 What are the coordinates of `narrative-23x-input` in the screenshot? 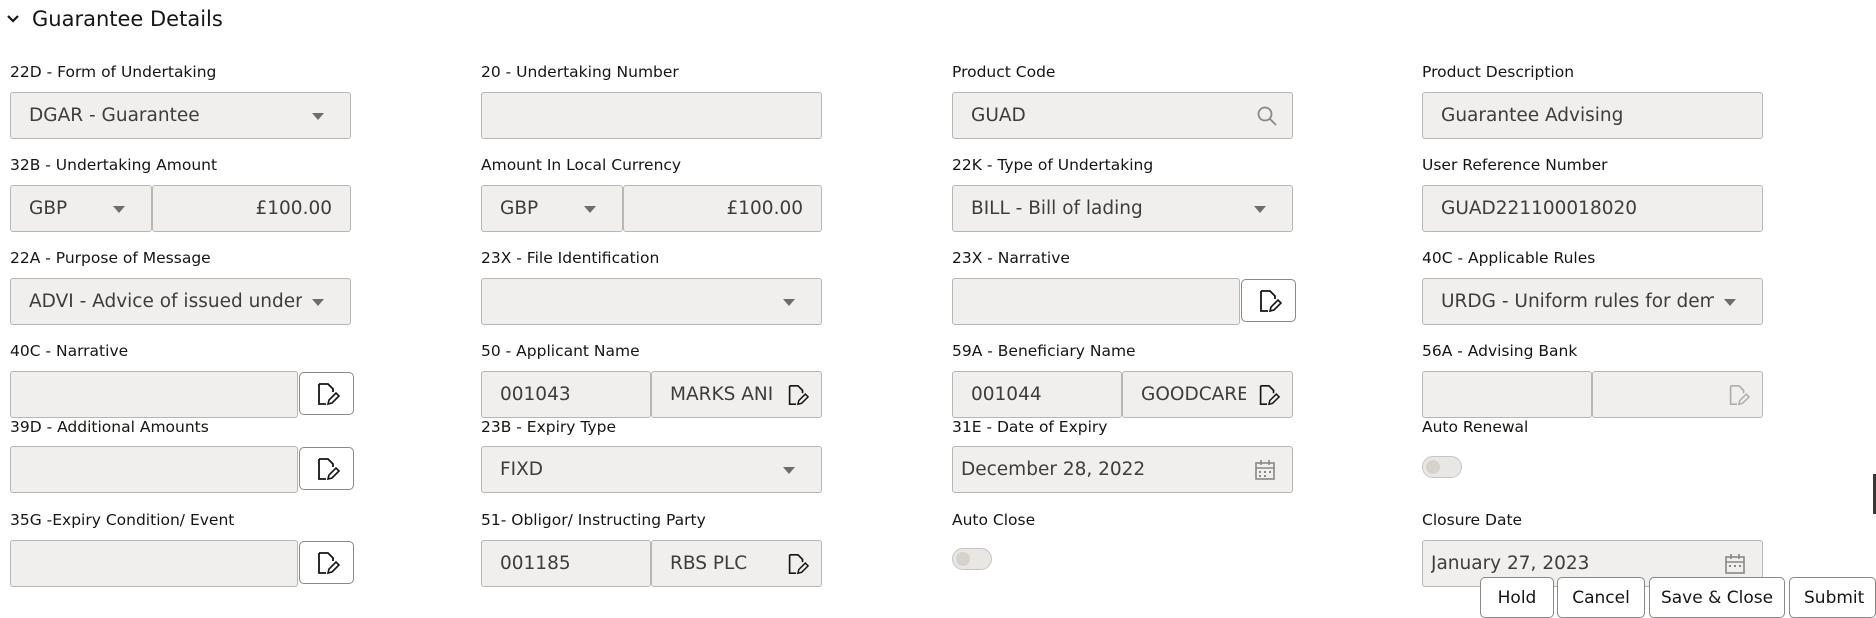 It's located at (1096, 301).